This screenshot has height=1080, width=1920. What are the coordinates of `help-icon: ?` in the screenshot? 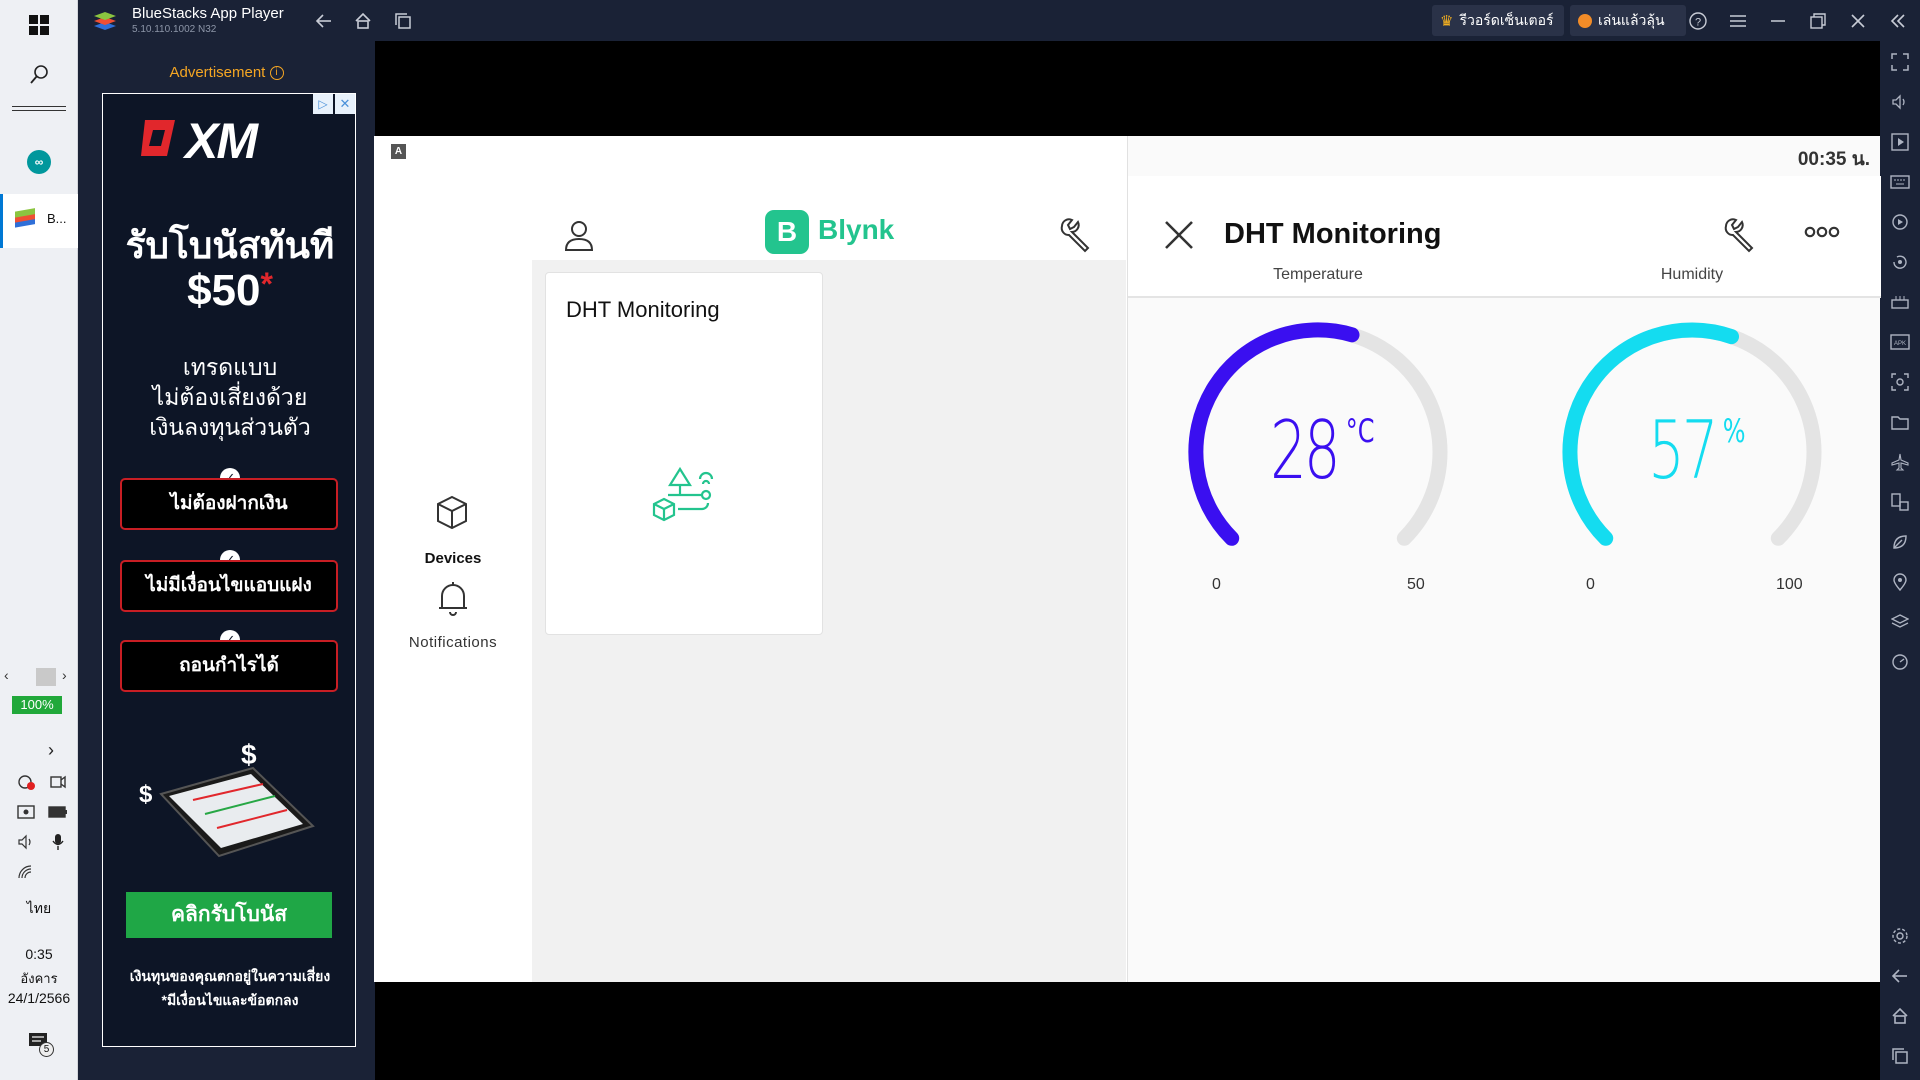 It's located at (1698, 21).